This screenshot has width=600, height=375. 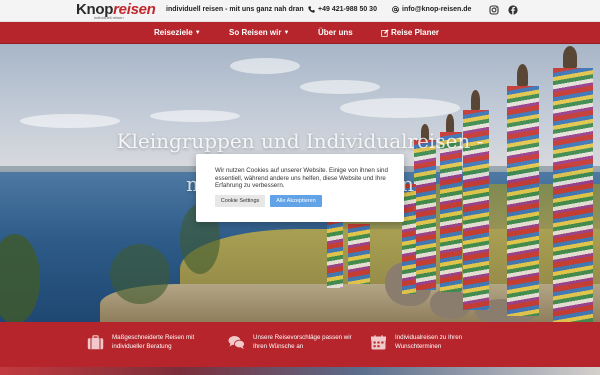 What do you see at coordinates (240, 201) in the screenshot?
I see `cookie-settings-button: Cookie Settings` at bounding box center [240, 201].